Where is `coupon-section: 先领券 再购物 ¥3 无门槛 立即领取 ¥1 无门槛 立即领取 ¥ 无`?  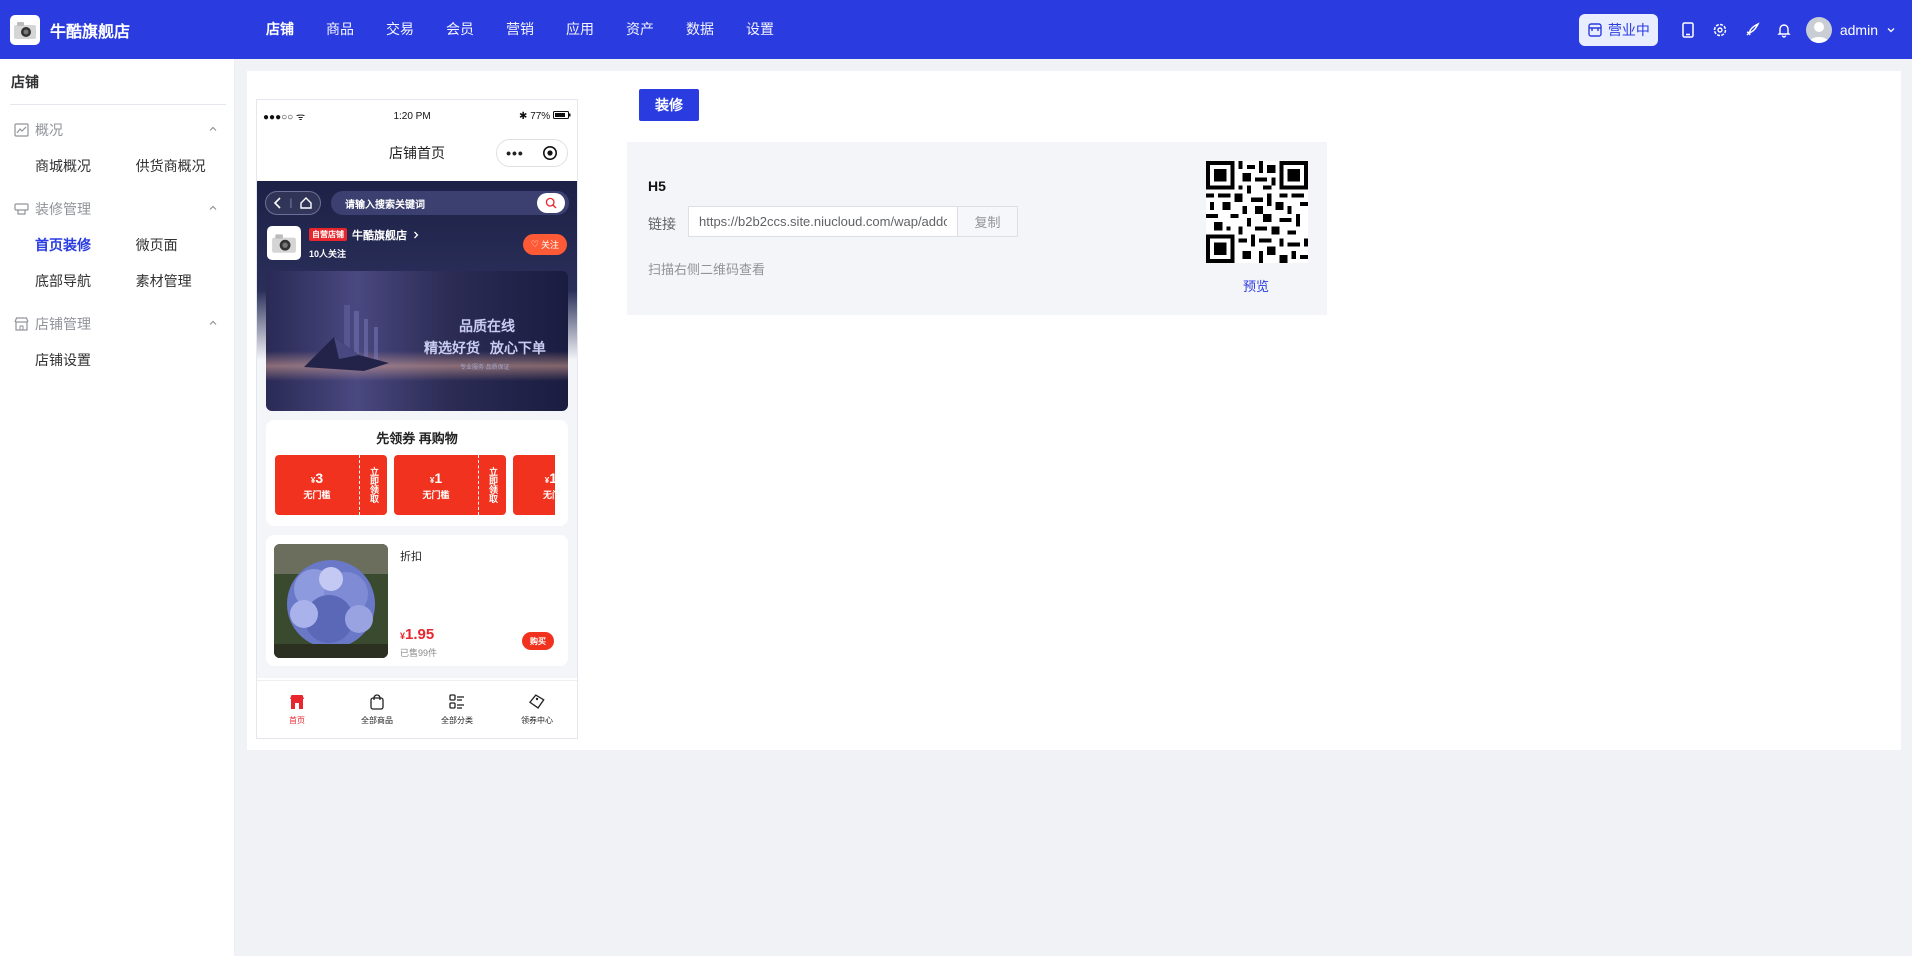
coupon-section: 先领券 再购物 ¥3 无门槛 立即领取 ¥1 无门槛 立即领取 ¥ 无 is located at coordinates (417, 473).